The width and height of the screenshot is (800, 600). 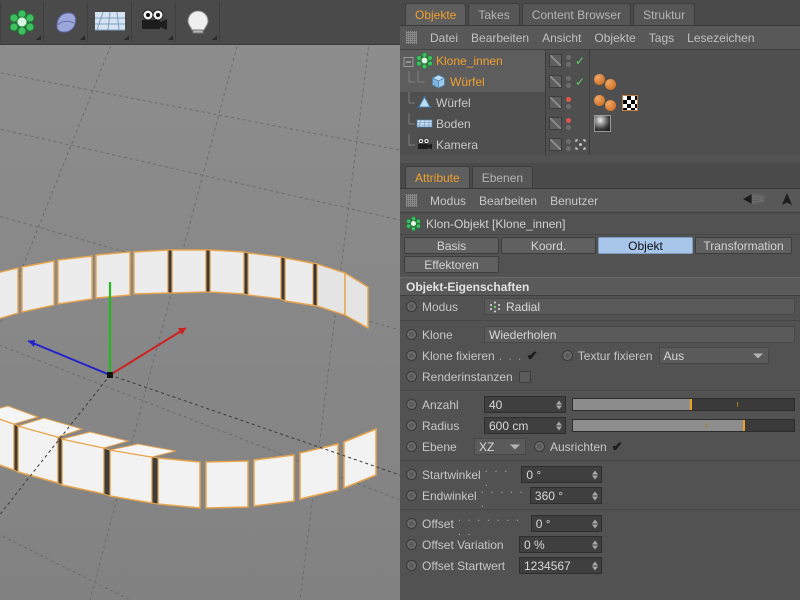 What do you see at coordinates (437, 177) in the screenshot?
I see `tab-attribute: Attribute` at bounding box center [437, 177].